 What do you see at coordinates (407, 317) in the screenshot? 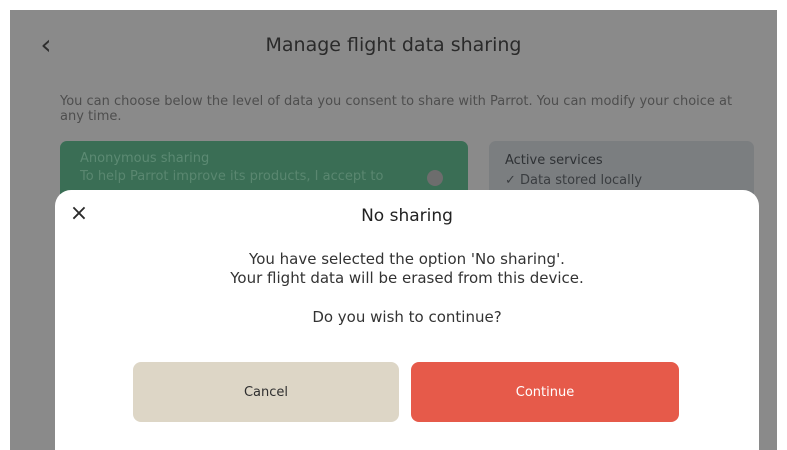
I see `dialog-question: Do you wish to continue?` at bounding box center [407, 317].